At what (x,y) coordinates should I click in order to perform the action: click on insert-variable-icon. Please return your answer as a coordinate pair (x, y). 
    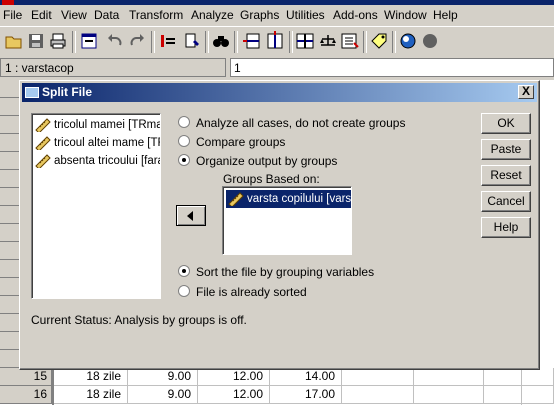
    Looking at the image, I should click on (275, 41).